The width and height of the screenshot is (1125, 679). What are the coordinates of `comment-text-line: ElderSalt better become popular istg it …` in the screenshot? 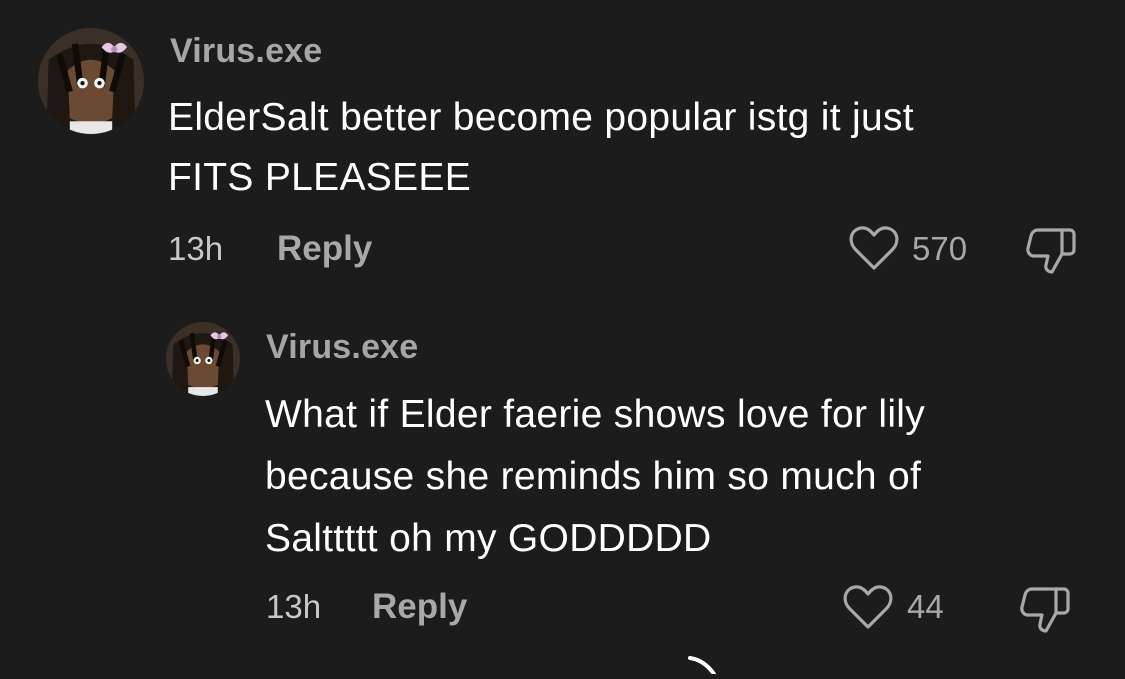 It's located at (541, 117).